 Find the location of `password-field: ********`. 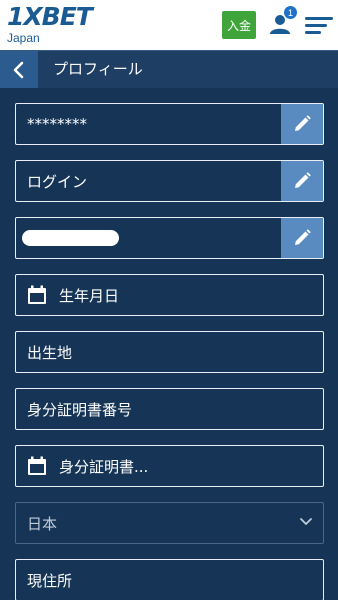

password-field: ******** is located at coordinates (169, 124).